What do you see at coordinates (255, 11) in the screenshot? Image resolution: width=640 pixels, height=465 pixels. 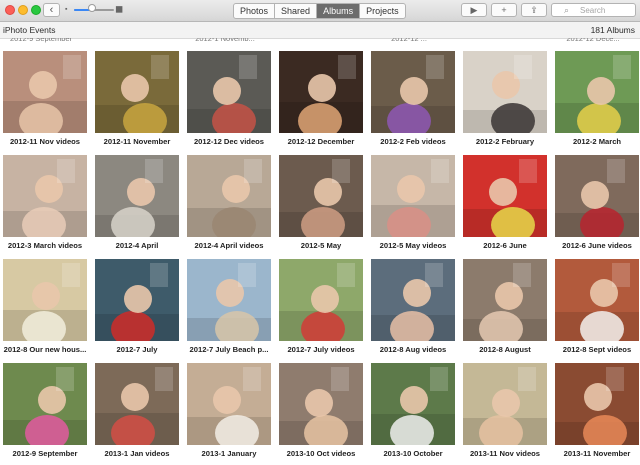 I see `tab-photos: Photos` at bounding box center [255, 11].